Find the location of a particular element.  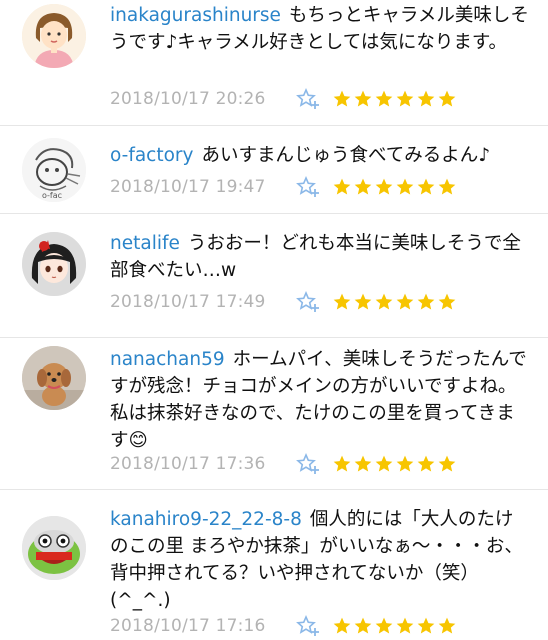

svg-text: o-fac is located at coordinates (52, 195).